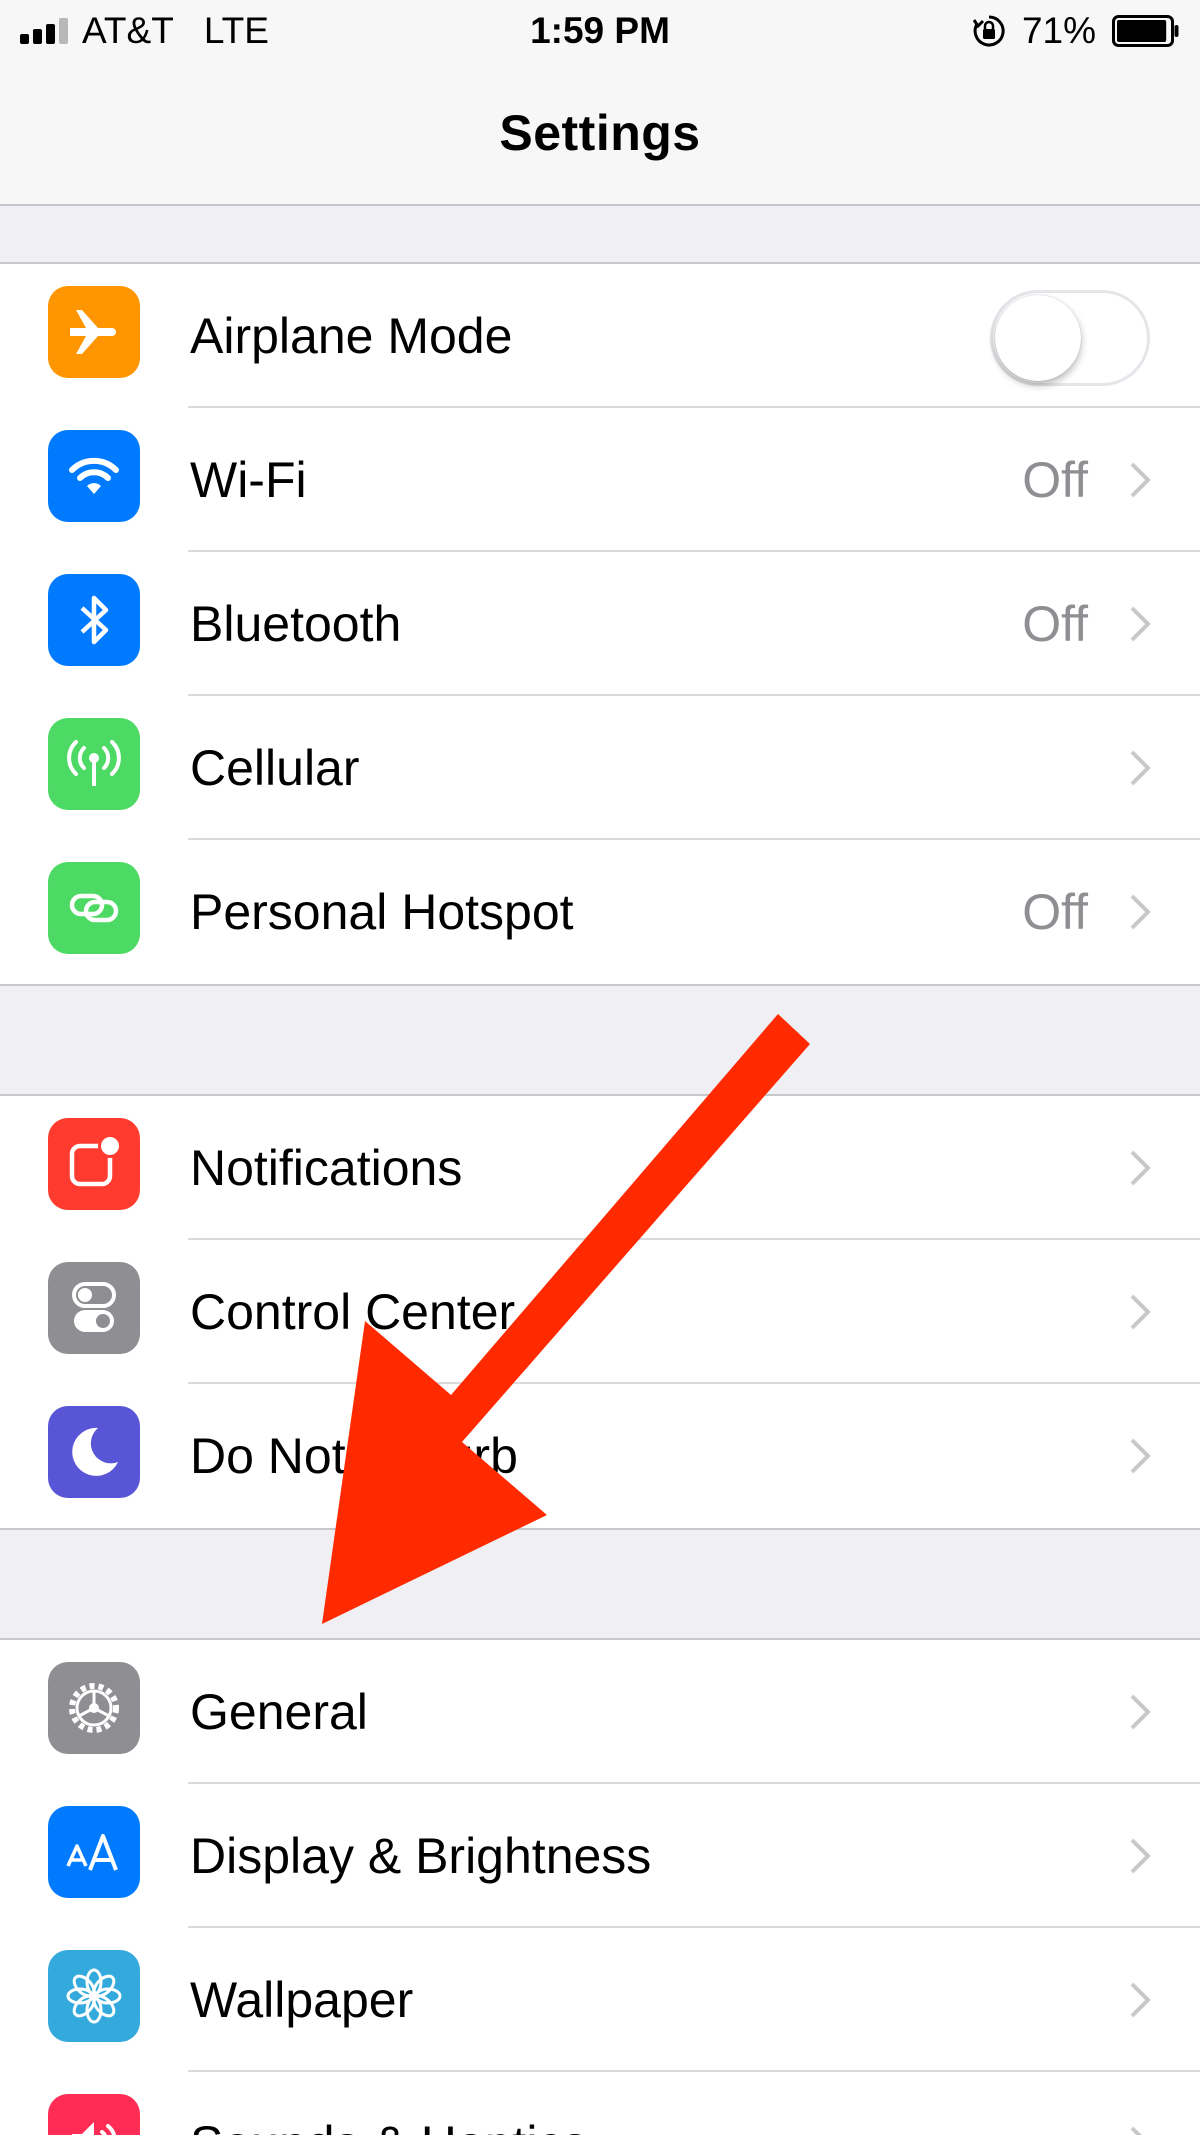 The width and height of the screenshot is (1200, 2135). I want to click on settings-row-label: Sounds & Haptics, so click(388, 2103).